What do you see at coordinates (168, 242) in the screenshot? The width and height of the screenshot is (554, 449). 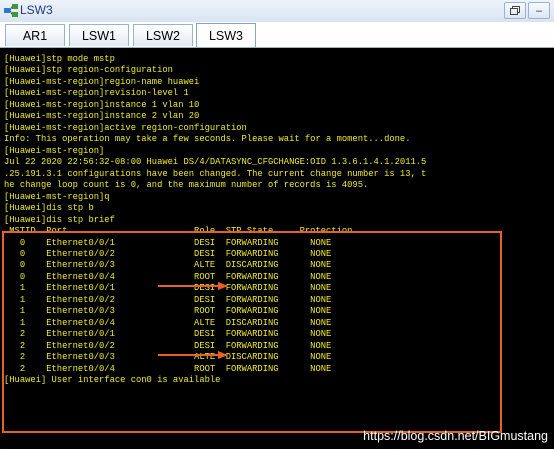 I see `terminal-line: 0 Ethernet0/0/1 DESI FORWARDING NONE` at bounding box center [168, 242].